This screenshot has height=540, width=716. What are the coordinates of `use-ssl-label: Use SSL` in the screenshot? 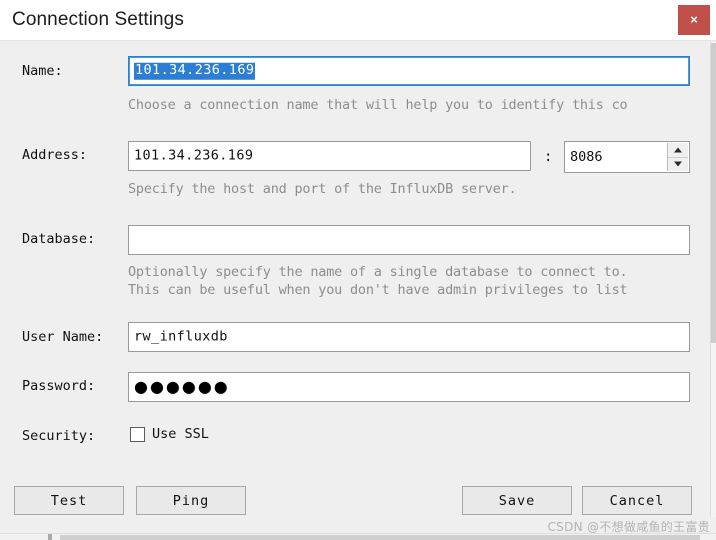 It's located at (180, 434).